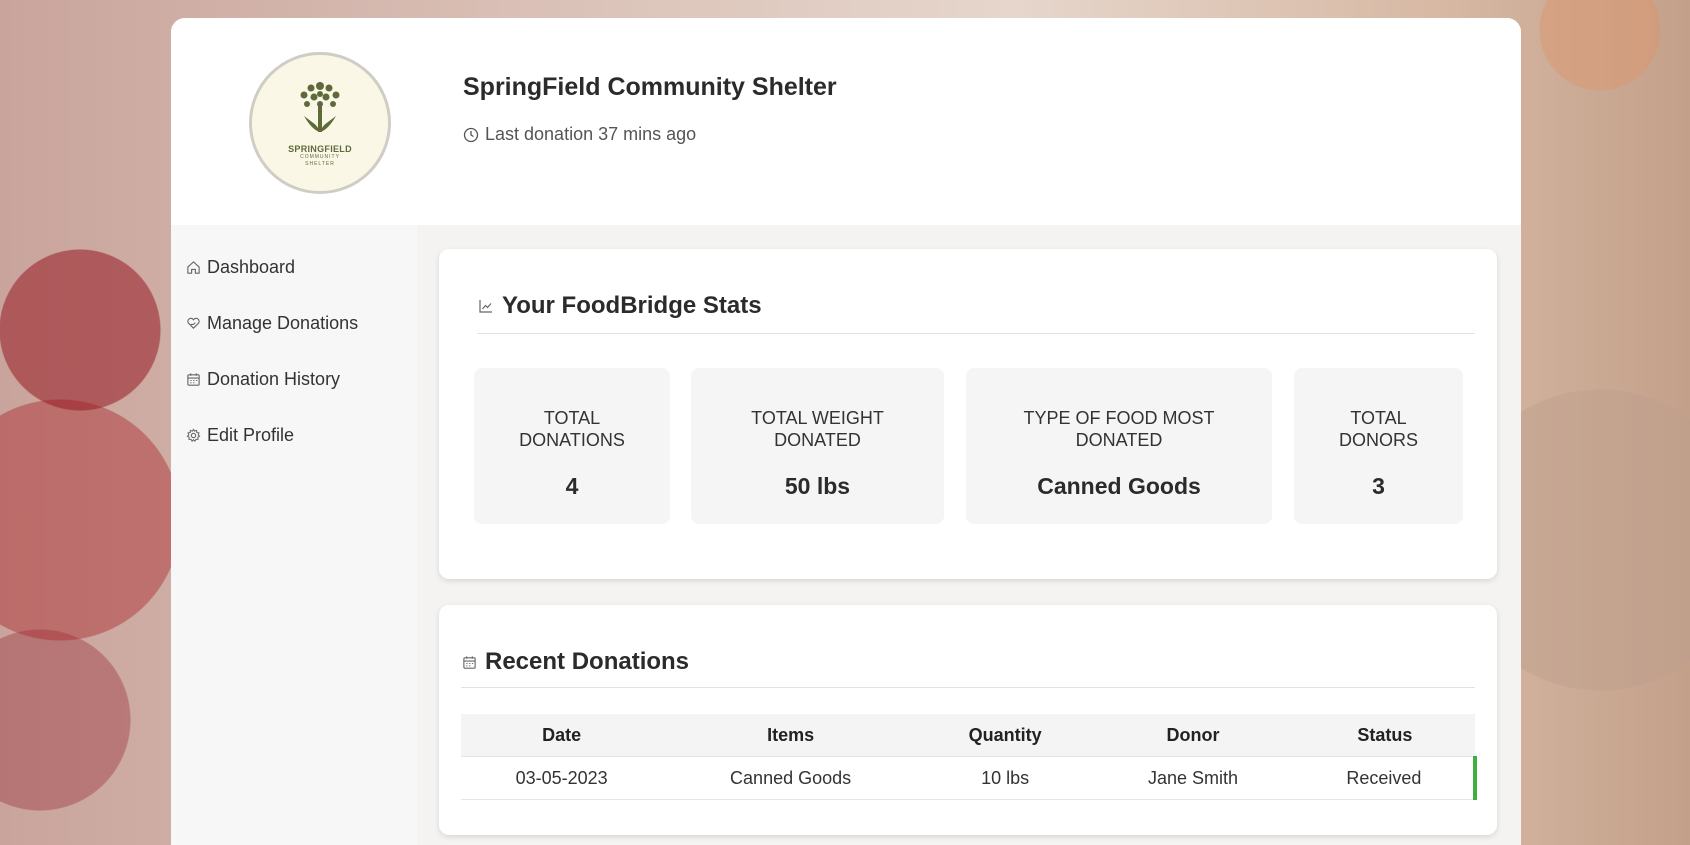 The height and width of the screenshot is (845, 1690). What do you see at coordinates (587, 661) in the screenshot?
I see `donations-title-text: Recent Donations` at bounding box center [587, 661].